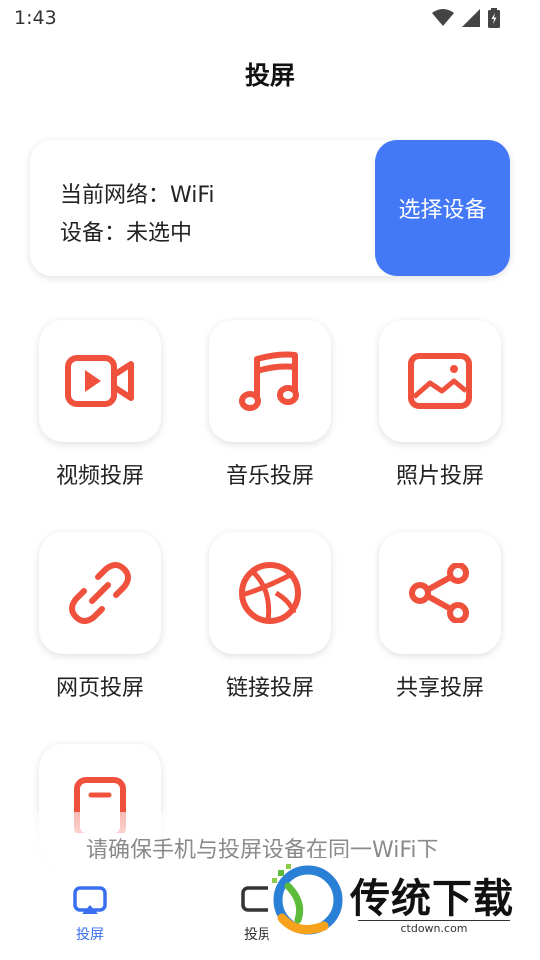 The width and height of the screenshot is (540, 960). I want to click on wifi-icon, so click(443, 17).